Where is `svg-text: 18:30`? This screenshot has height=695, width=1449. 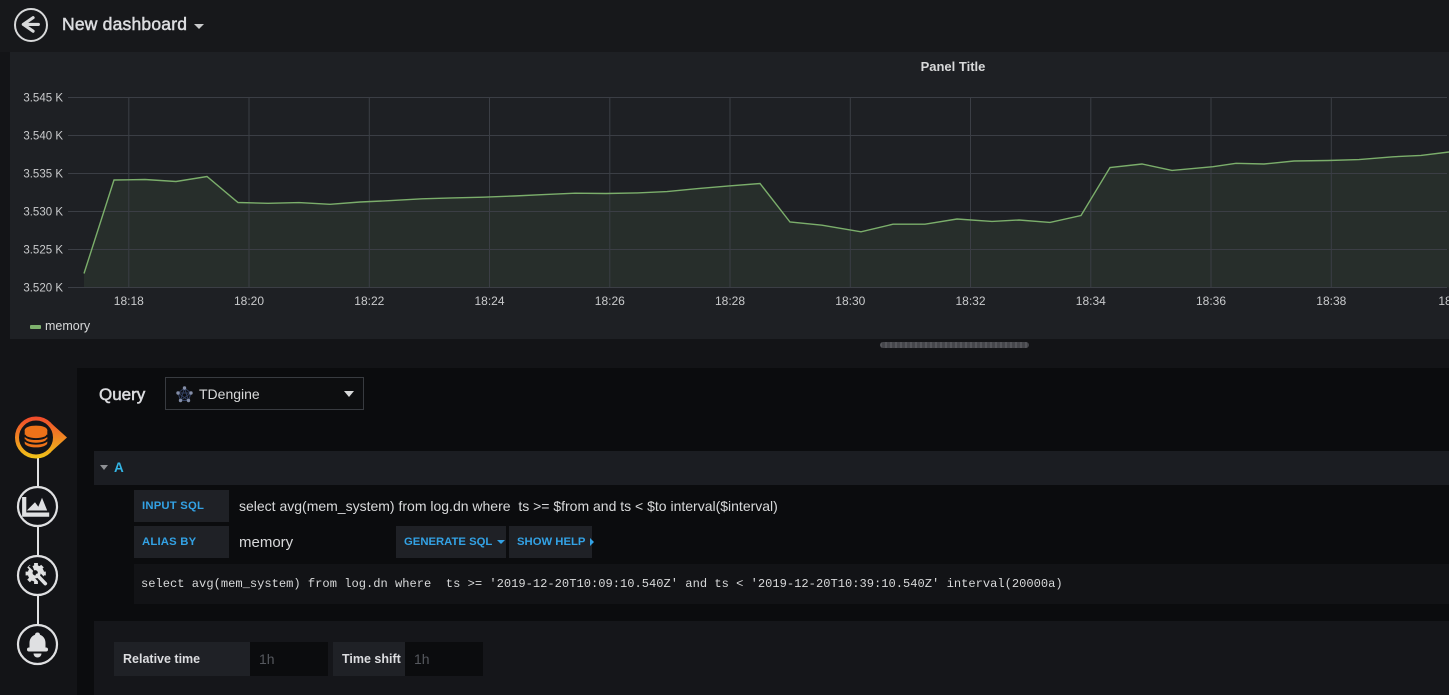 svg-text: 18:30 is located at coordinates (850, 301).